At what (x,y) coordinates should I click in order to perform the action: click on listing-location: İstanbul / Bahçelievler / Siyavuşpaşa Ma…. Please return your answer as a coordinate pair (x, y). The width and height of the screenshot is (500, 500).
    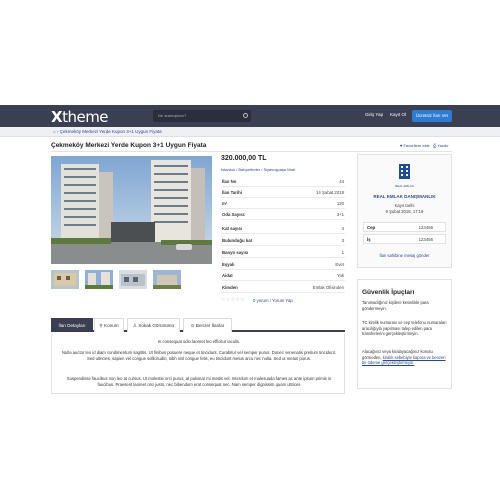
    Looking at the image, I should click on (258, 169).